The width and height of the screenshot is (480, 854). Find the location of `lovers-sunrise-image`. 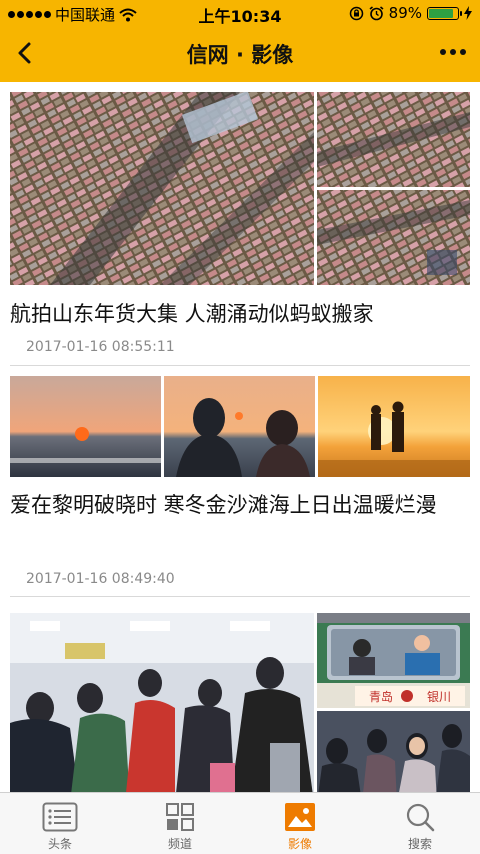

lovers-sunrise-image is located at coordinates (394, 426).